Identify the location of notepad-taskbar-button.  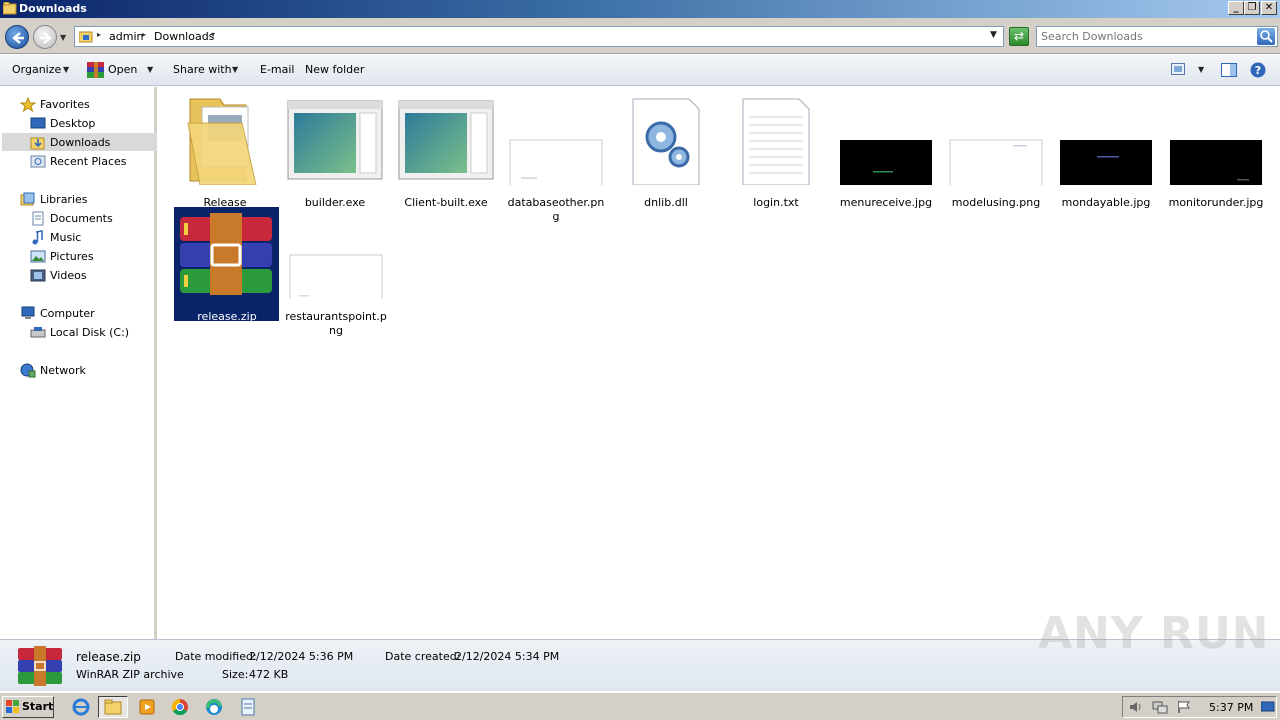
(248, 707).